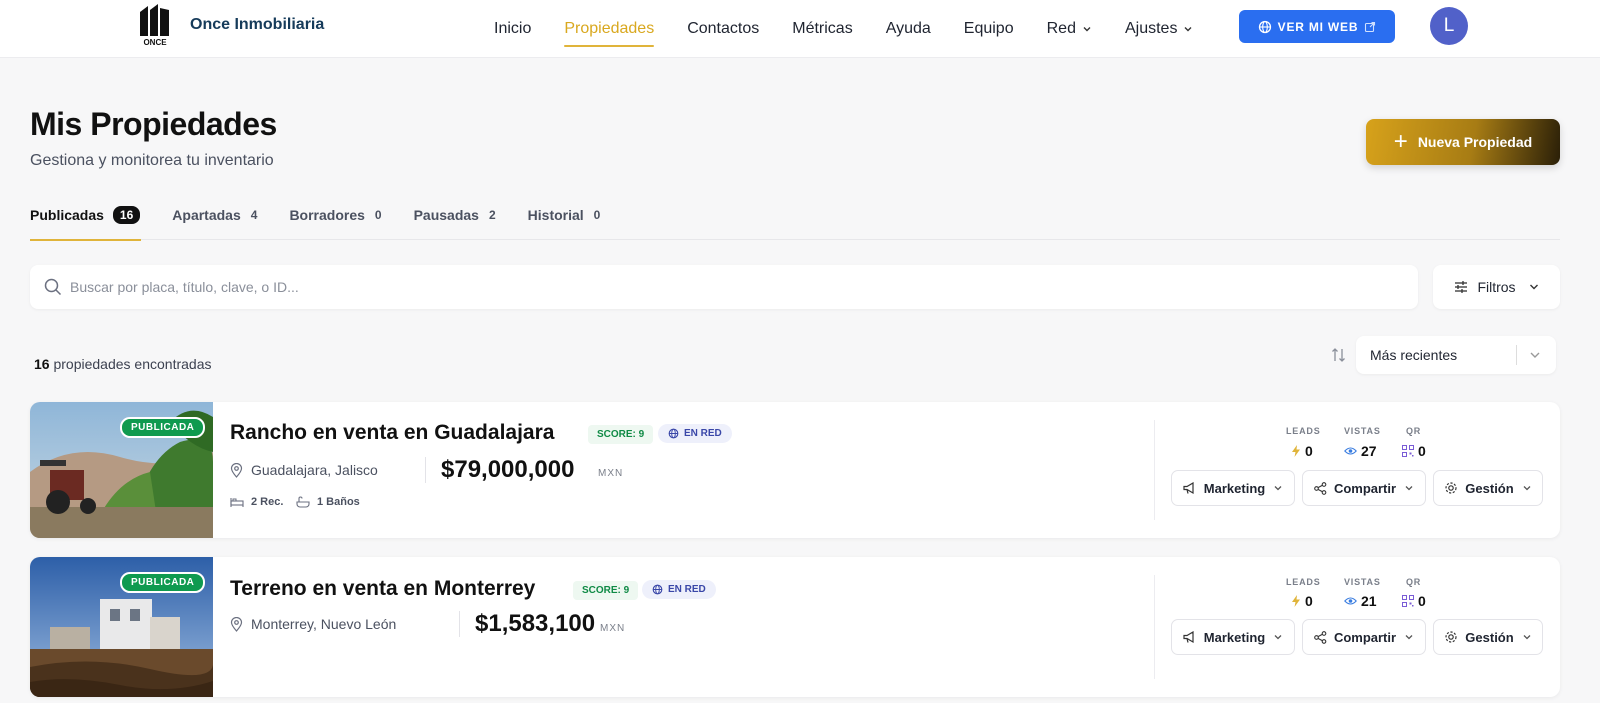  Describe the element at coordinates (720, 287) in the screenshot. I see `search-input` at that location.